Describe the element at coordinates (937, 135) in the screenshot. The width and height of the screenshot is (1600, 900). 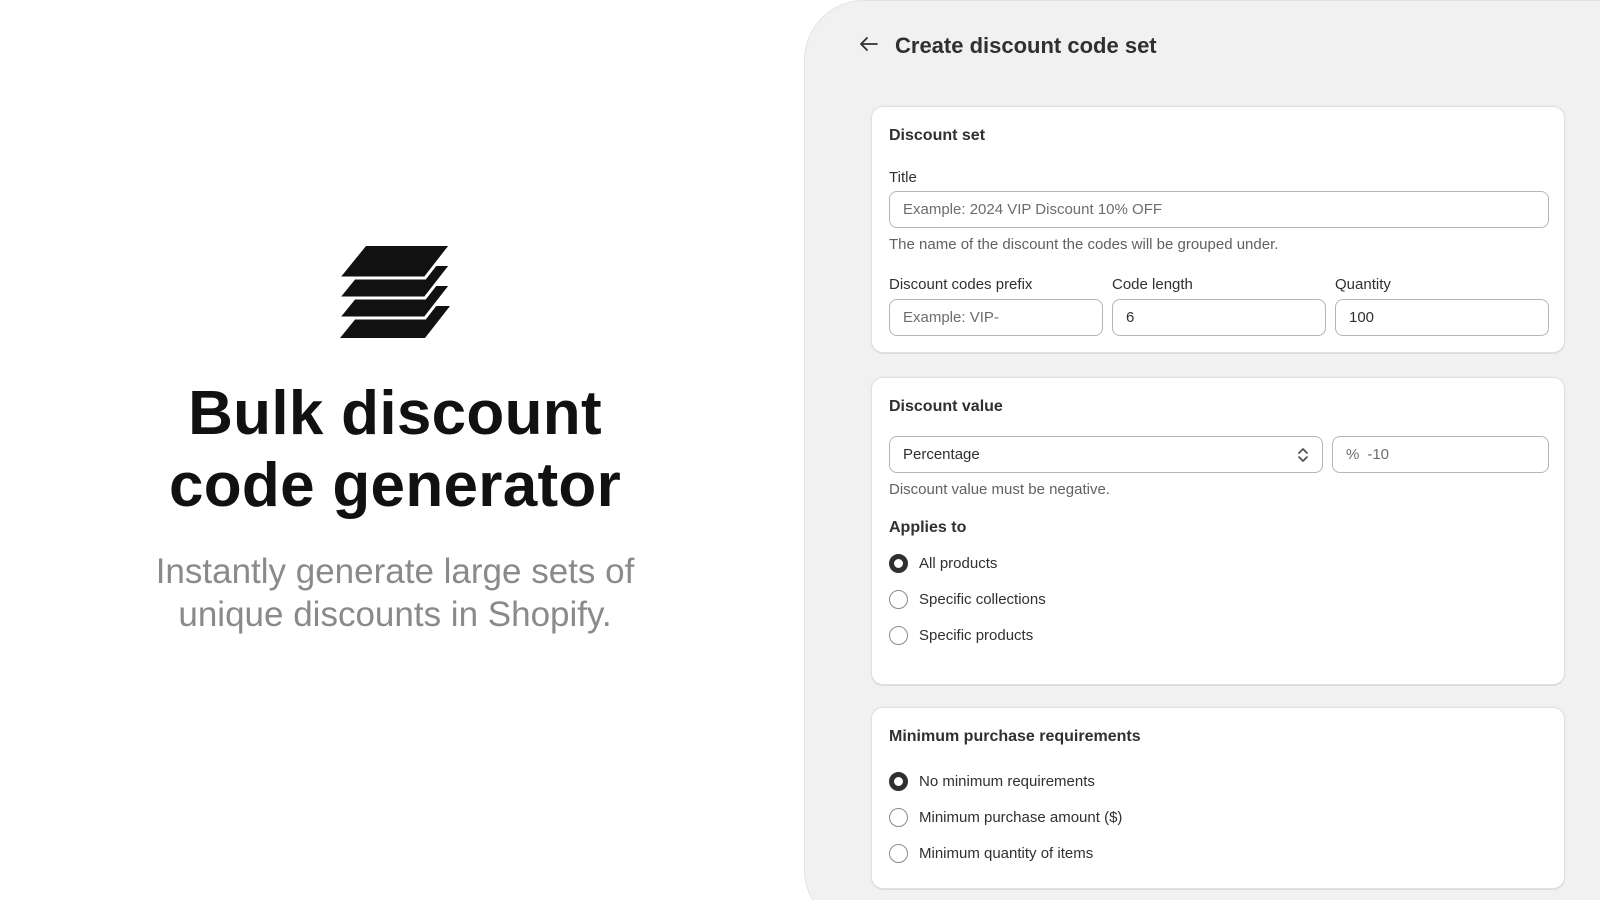
I see `discount-set-heading: Discount set` at that location.